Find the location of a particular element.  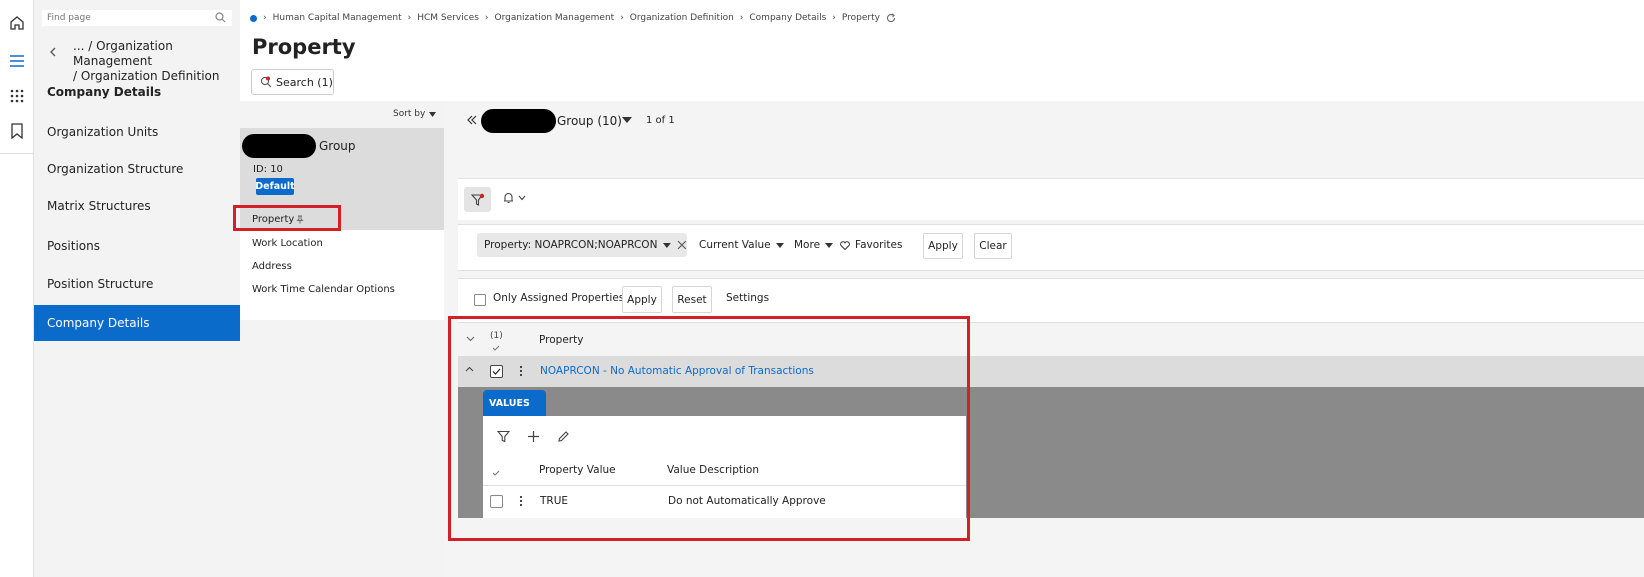

sub-item-address: Address is located at coordinates (272, 266).